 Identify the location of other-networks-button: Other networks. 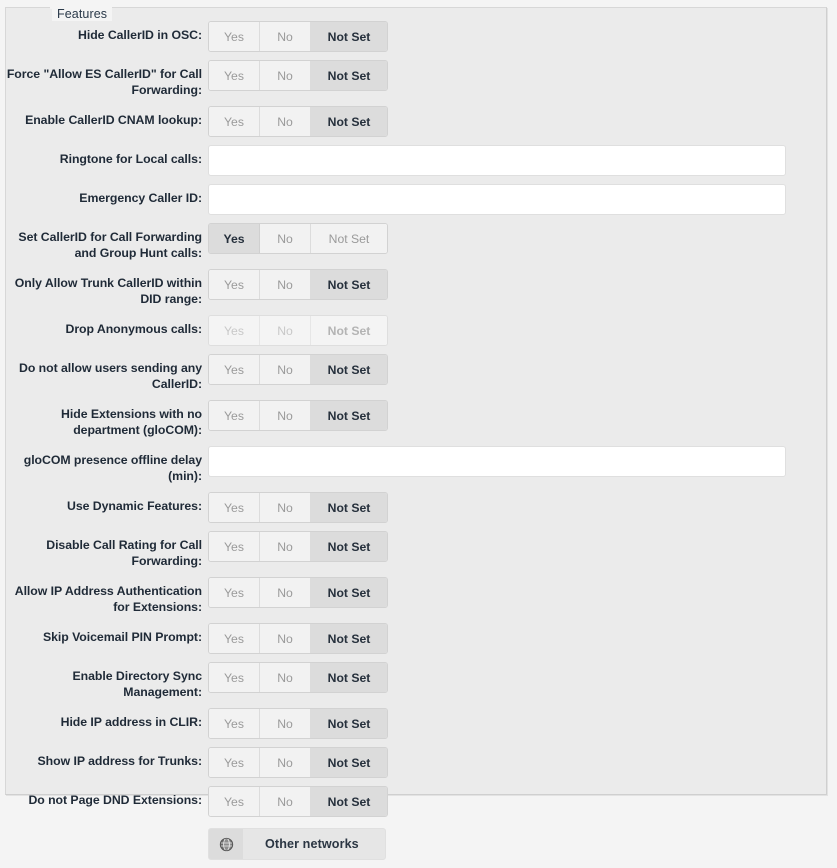
(297, 844).